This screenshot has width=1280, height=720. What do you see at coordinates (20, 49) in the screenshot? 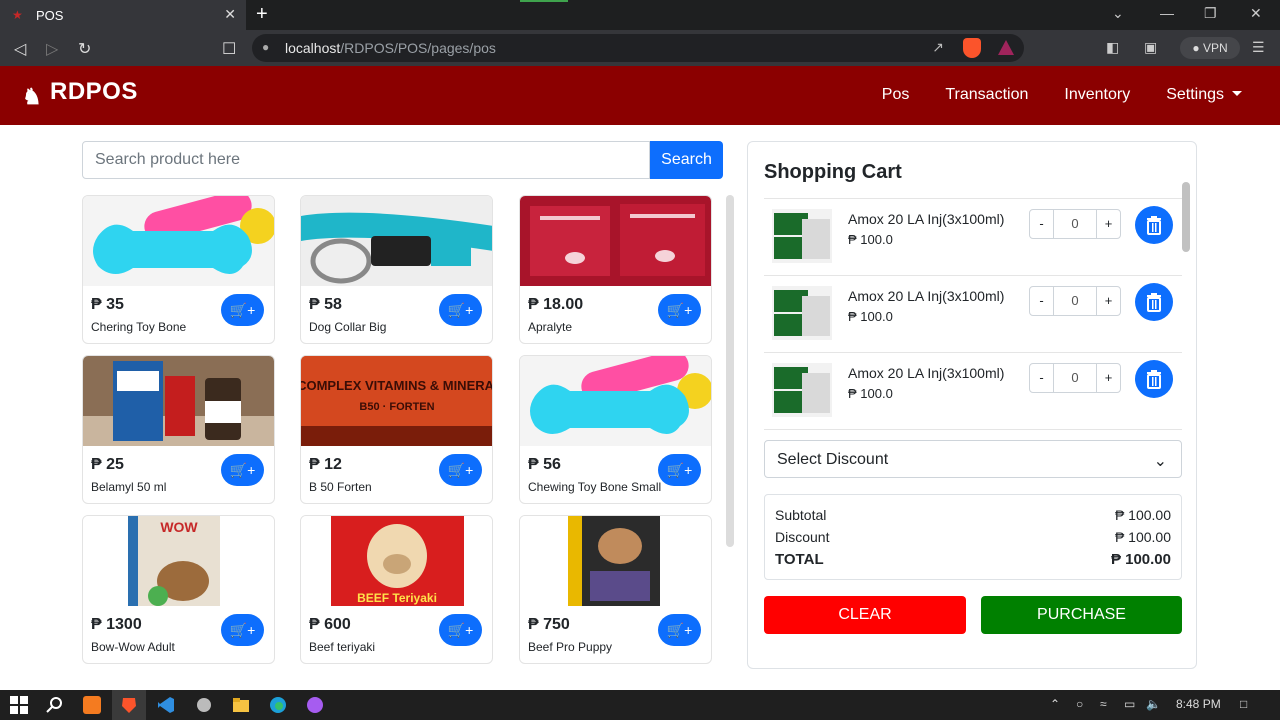
I see `back-icon: ◁` at bounding box center [20, 49].